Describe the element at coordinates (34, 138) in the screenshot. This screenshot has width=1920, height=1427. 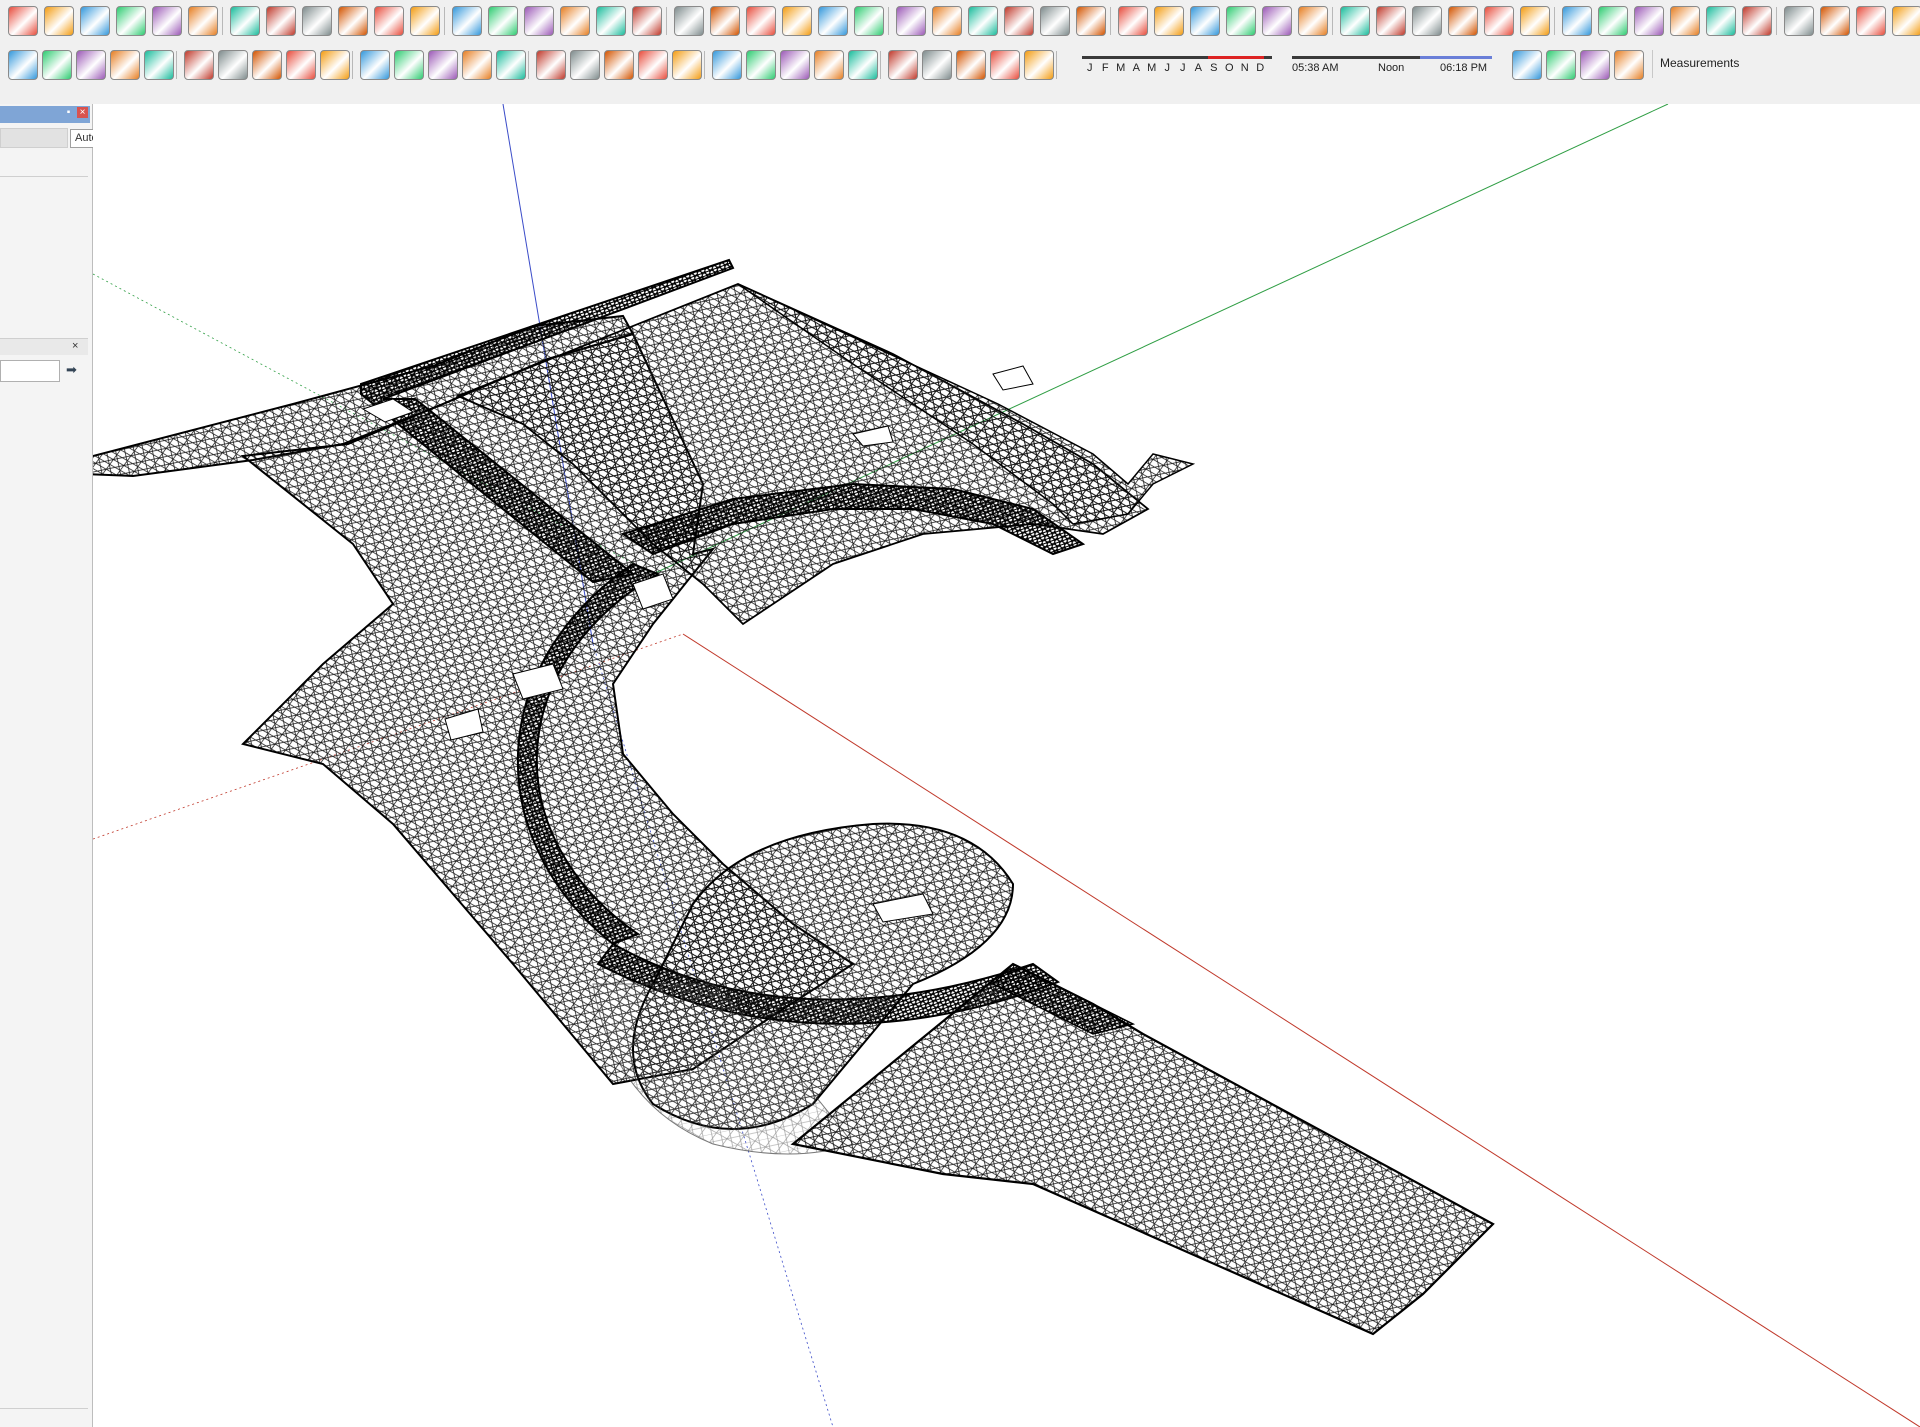
I see `panel-tab` at that location.